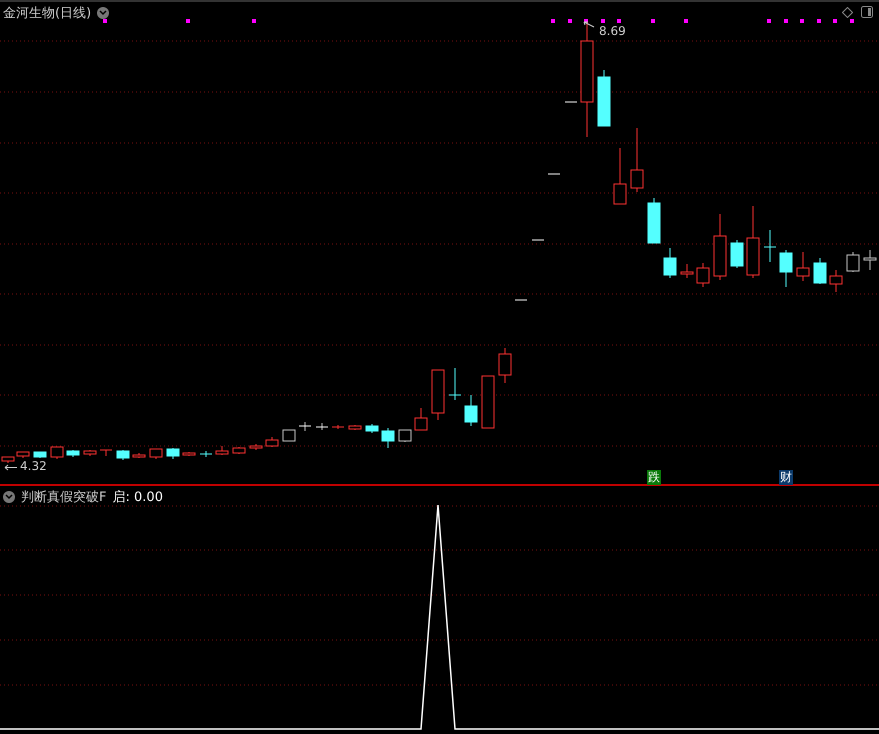 This screenshot has width=879, height=734. I want to click on signal-marker: 跌, so click(654, 477).